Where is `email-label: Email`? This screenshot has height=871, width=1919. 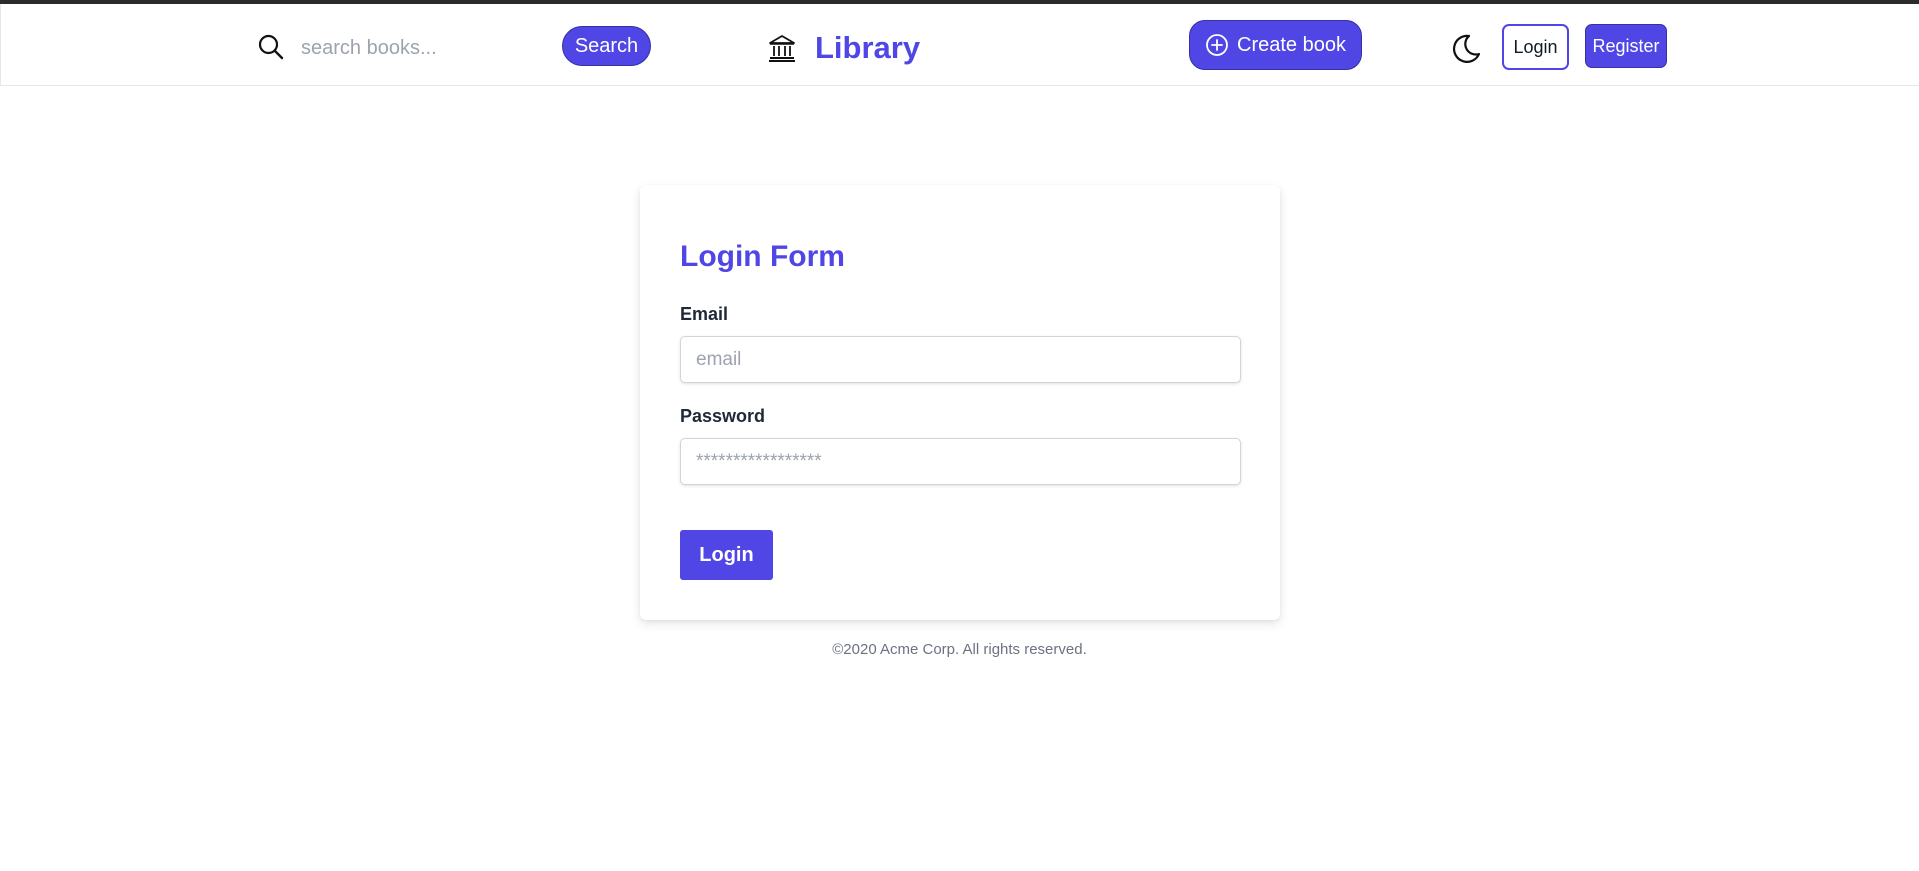 email-label: Email is located at coordinates (704, 314).